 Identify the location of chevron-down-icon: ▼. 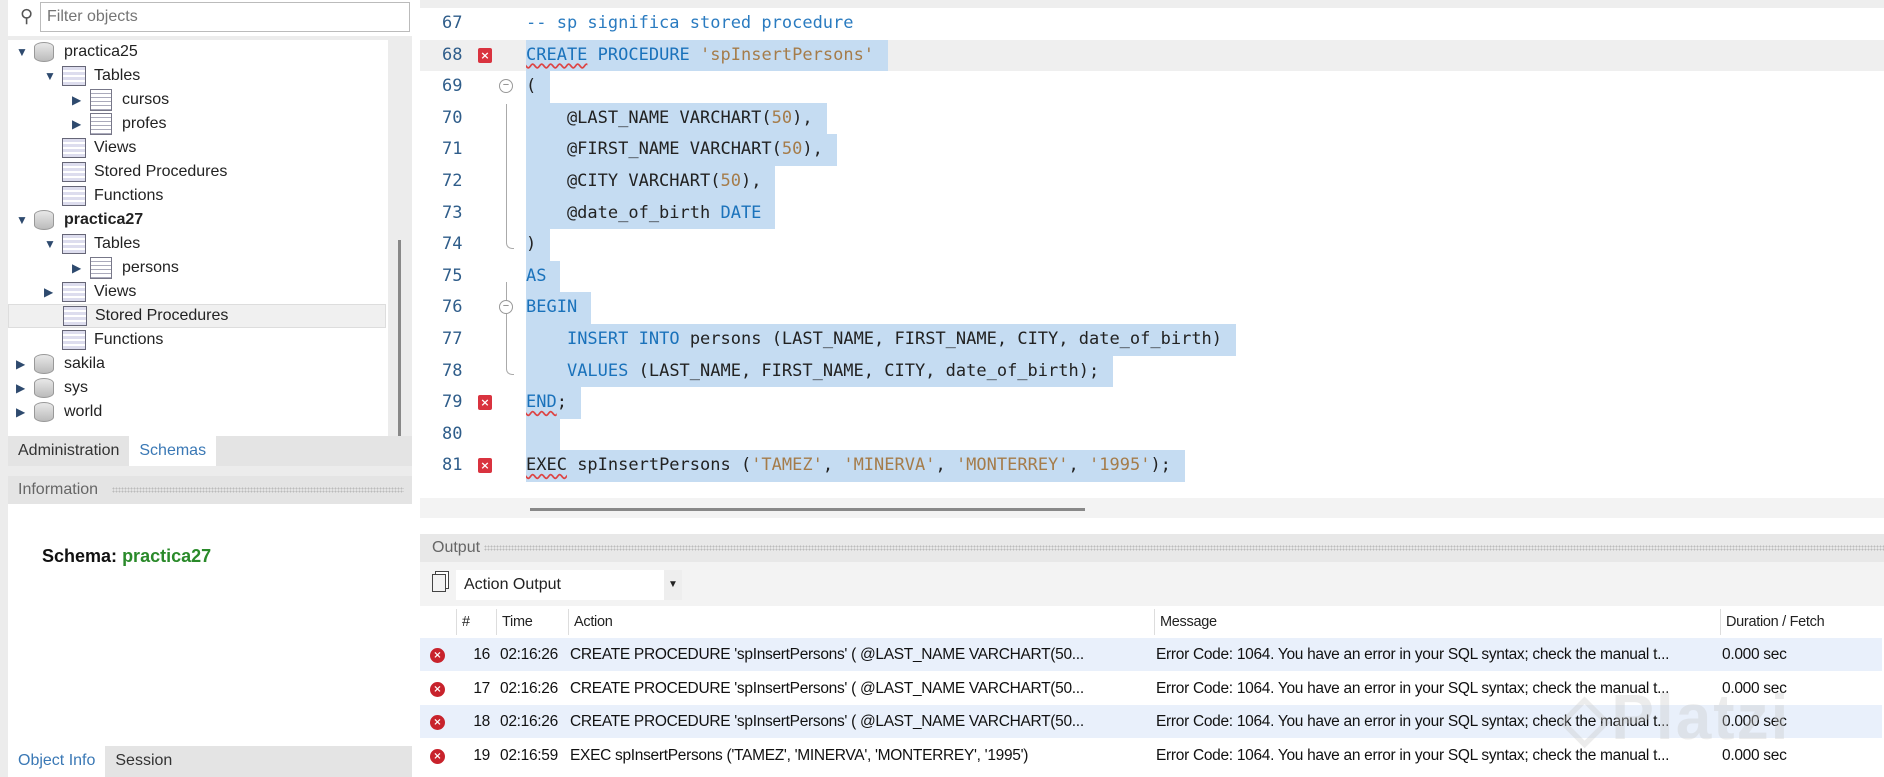
(673, 585).